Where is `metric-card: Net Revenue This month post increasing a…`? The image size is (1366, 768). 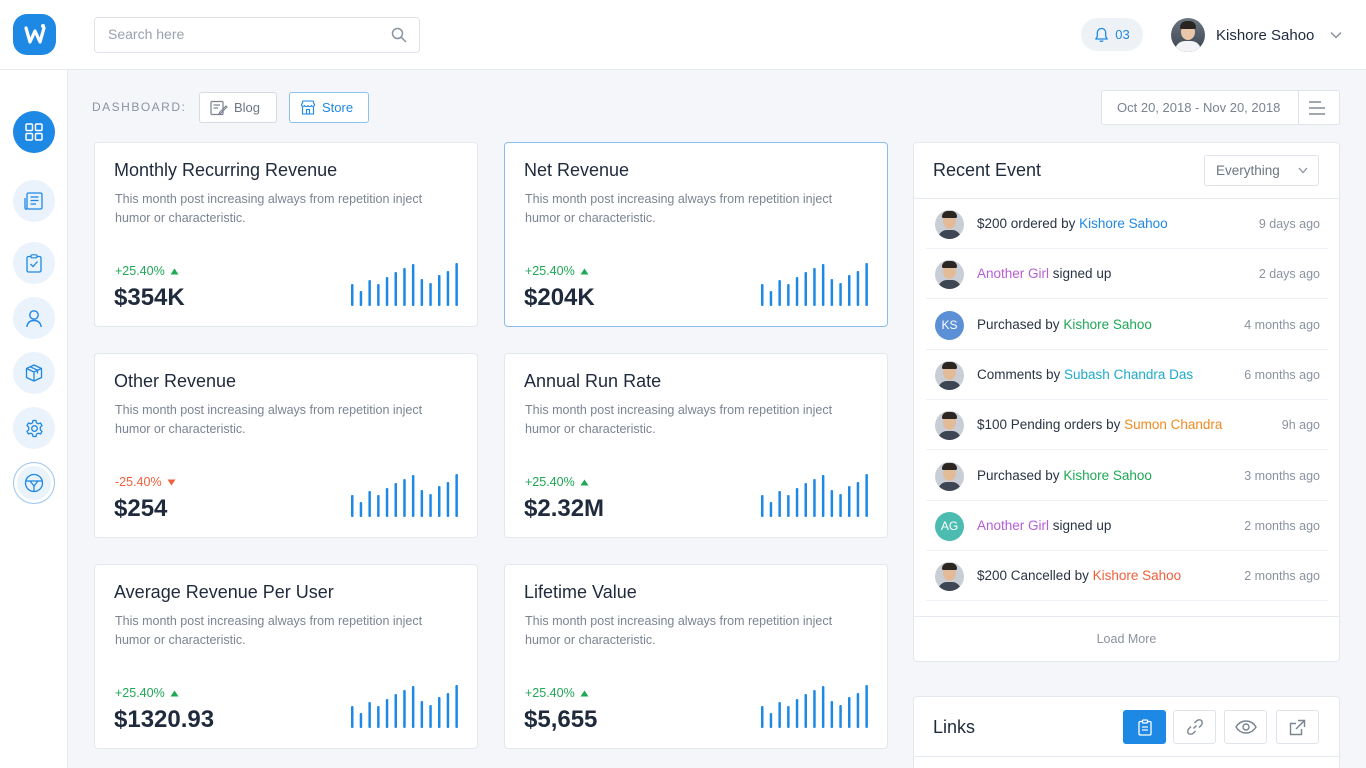
metric-card: Net Revenue This month post increasing a… is located at coordinates (696, 234).